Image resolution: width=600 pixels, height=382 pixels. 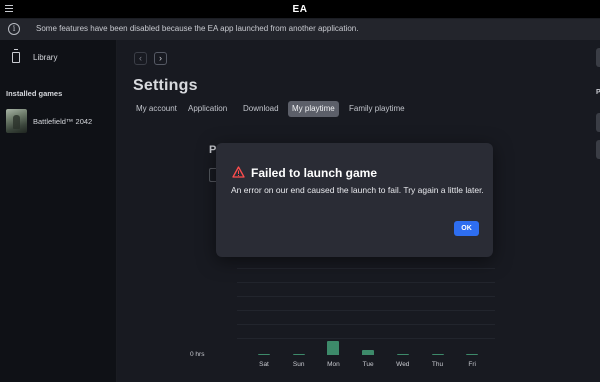 I want to click on x-tick-label: Tue, so click(x=368, y=364).